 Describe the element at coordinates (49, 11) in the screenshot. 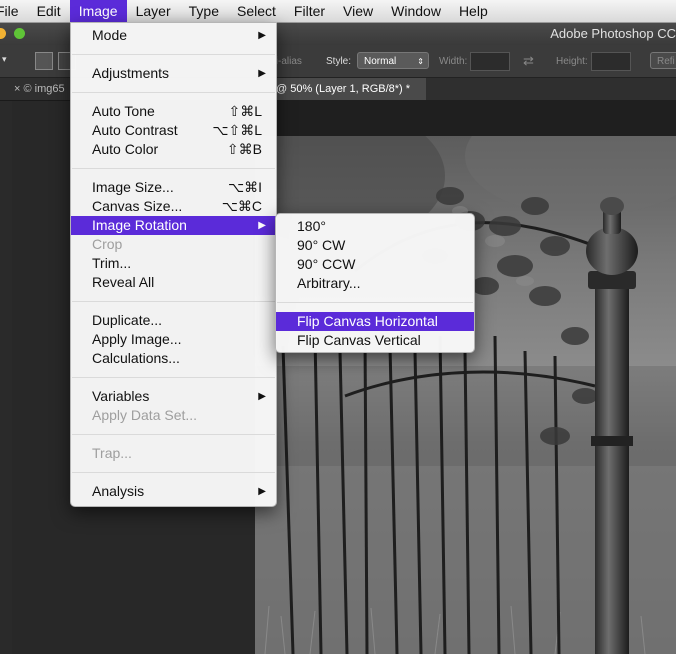

I see `menu-edit: Edit` at that location.